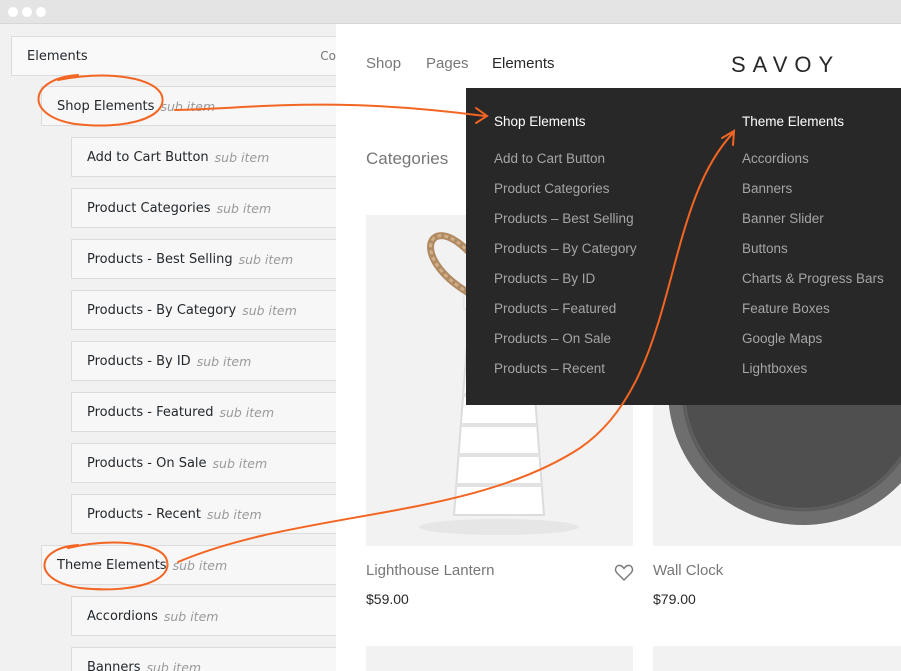 The width and height of the screenshot is (901, 671). I want to click on menu-item-shop-elements: Shop Elements sub item, so click(188, 106).